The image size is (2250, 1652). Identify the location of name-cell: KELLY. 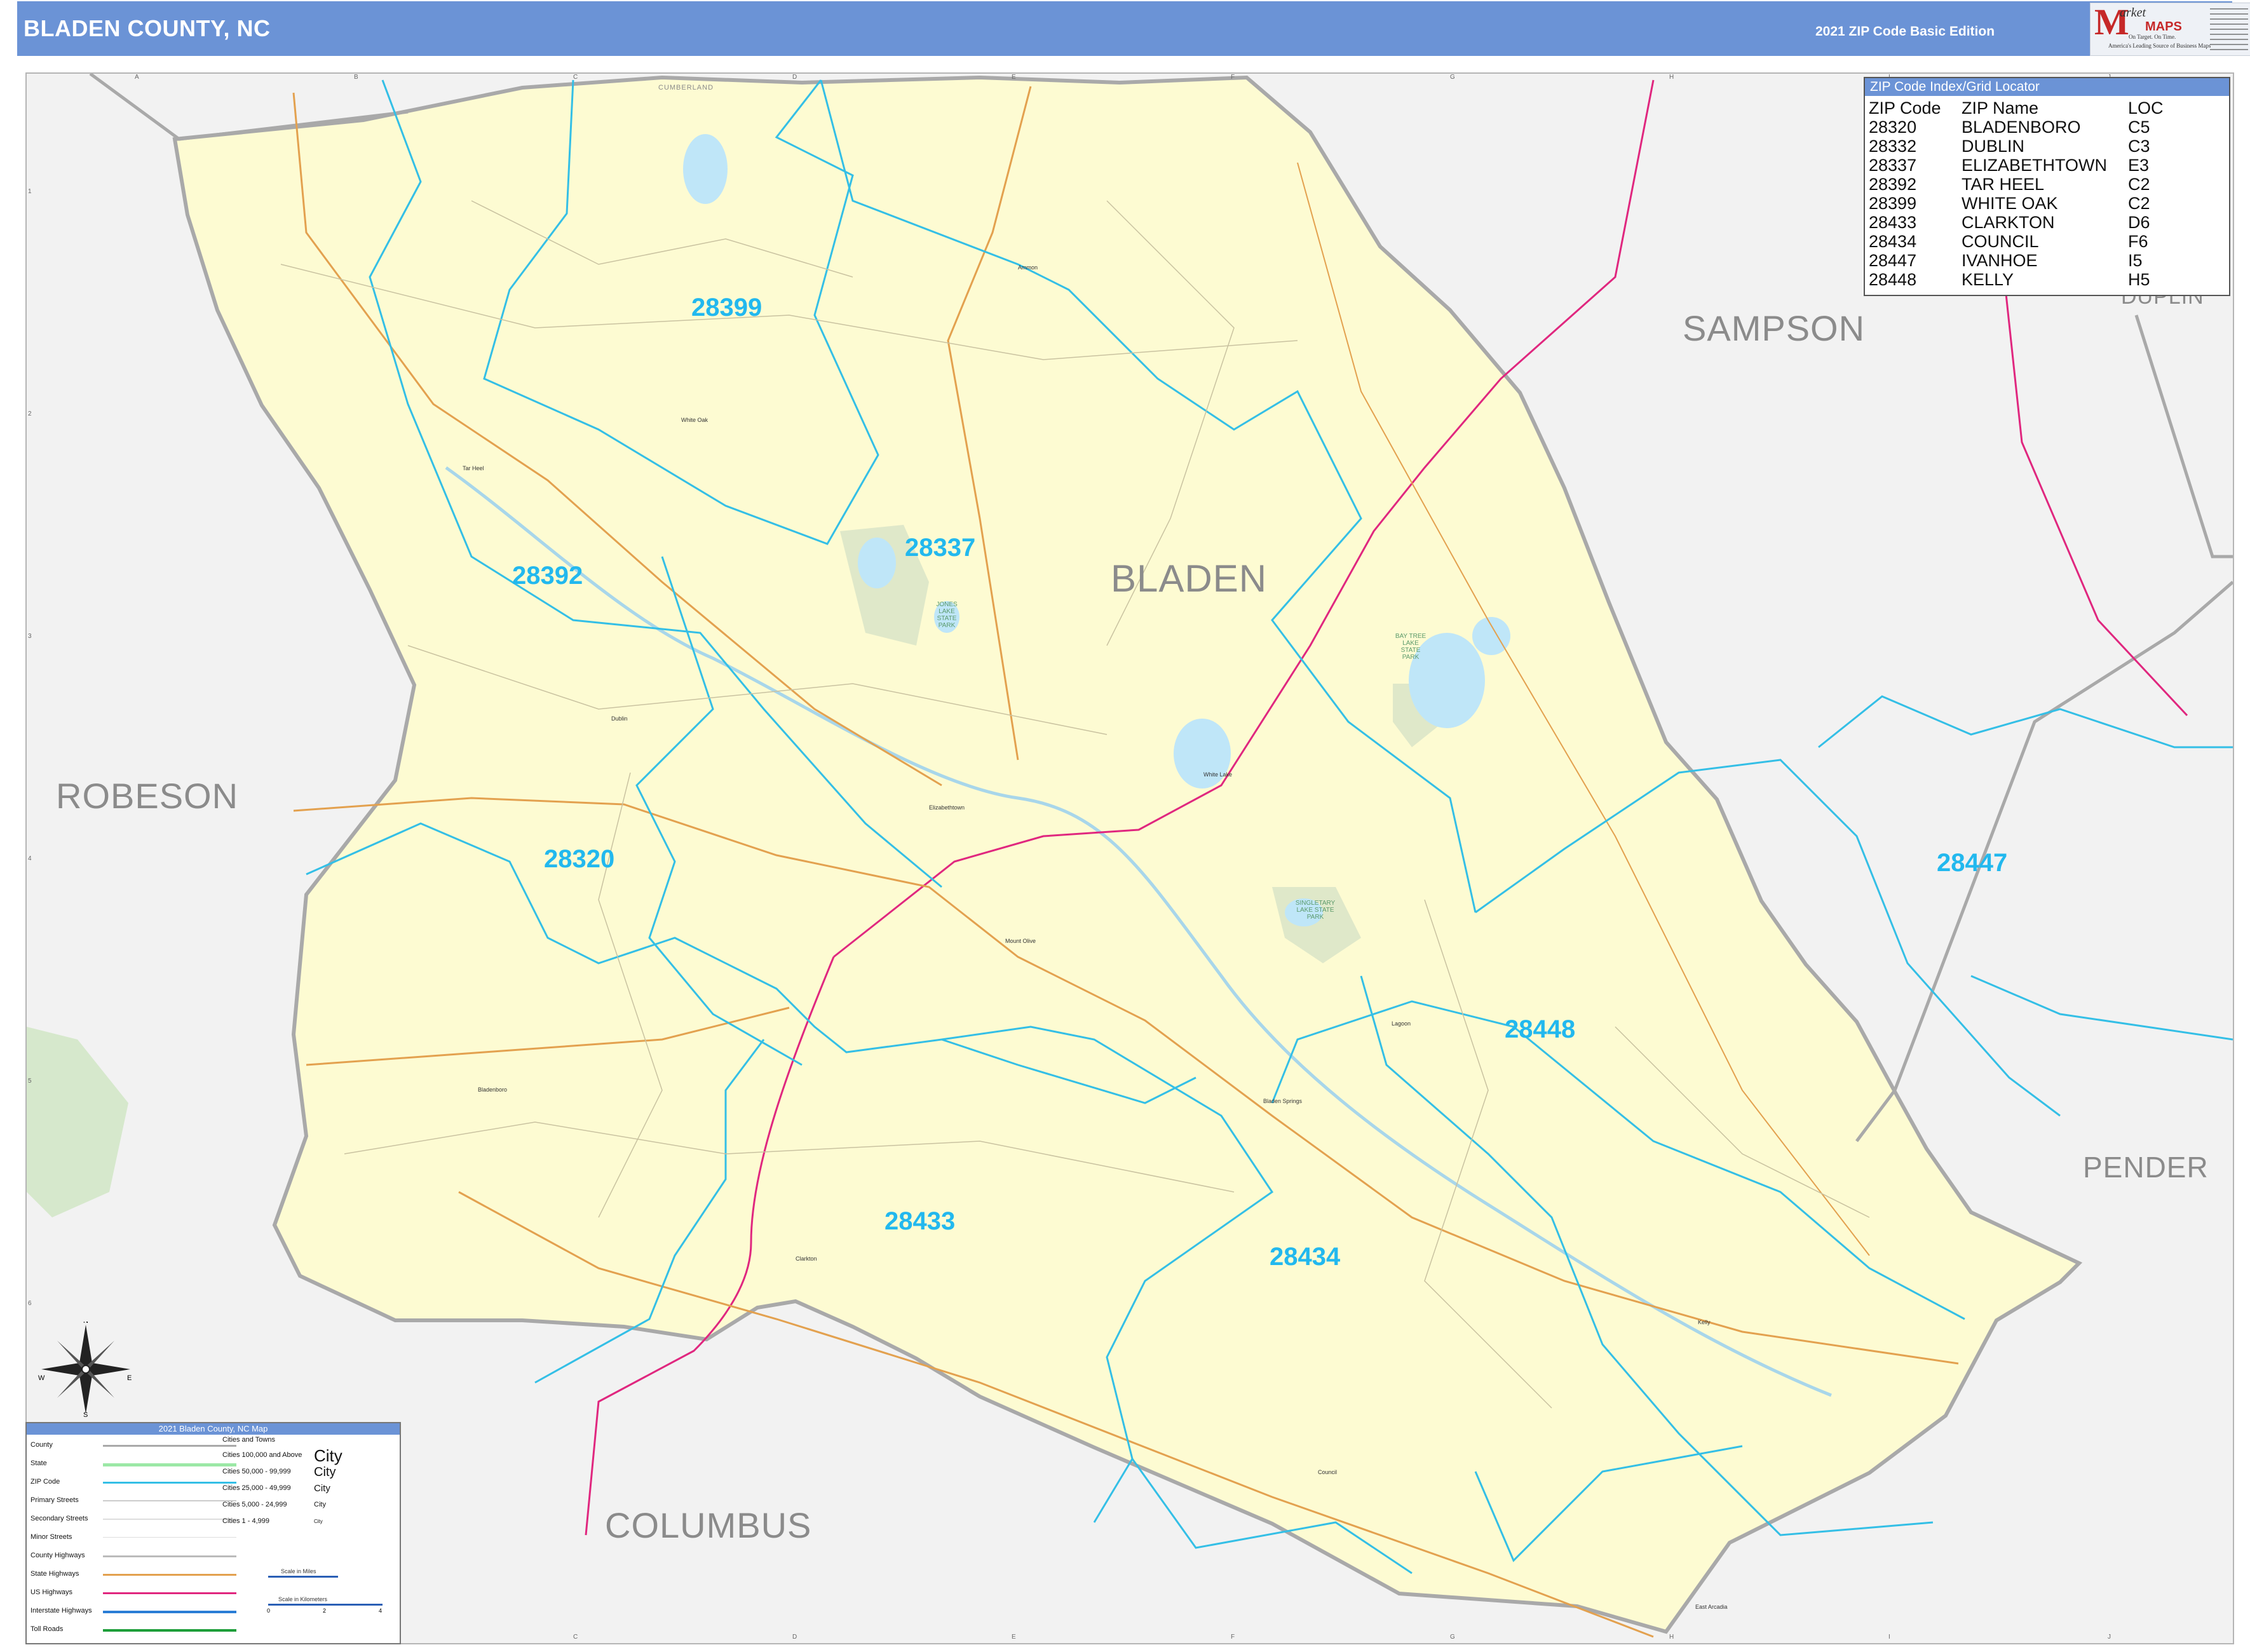
(1988, 280).